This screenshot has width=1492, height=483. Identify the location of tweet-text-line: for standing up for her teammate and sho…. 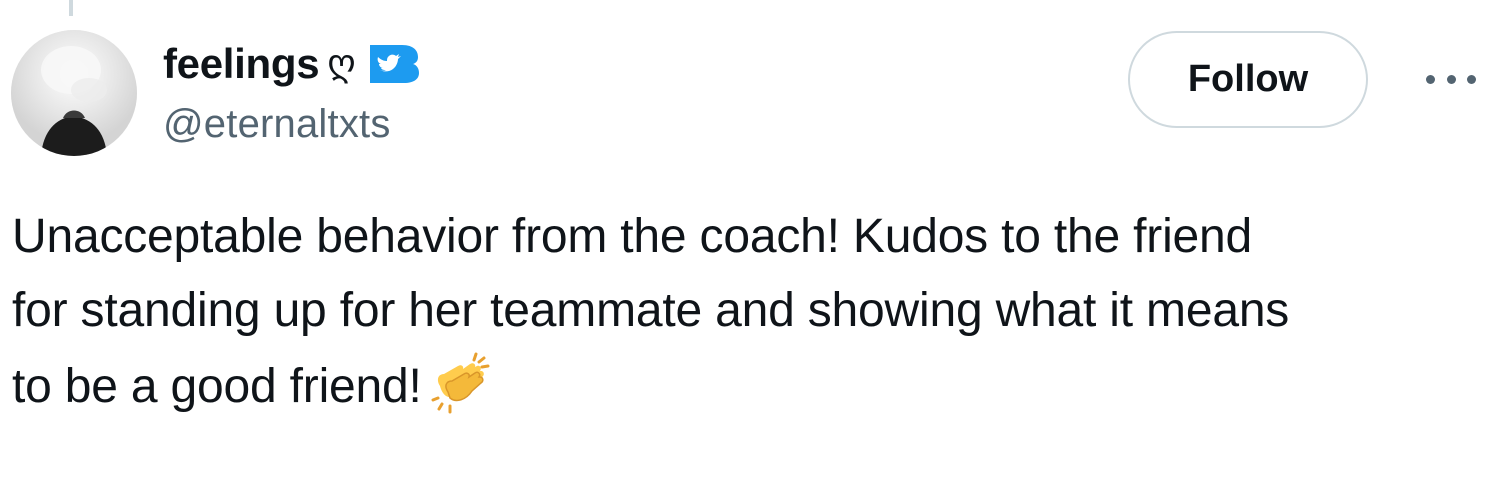
(651, 310).